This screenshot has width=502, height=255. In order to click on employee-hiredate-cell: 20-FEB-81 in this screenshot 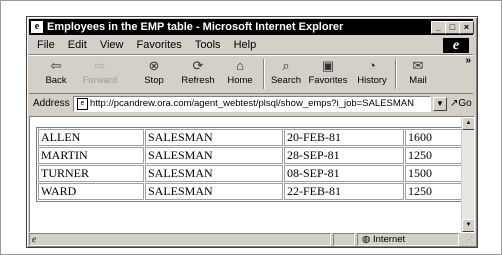, I will do `click(344, 137)`.